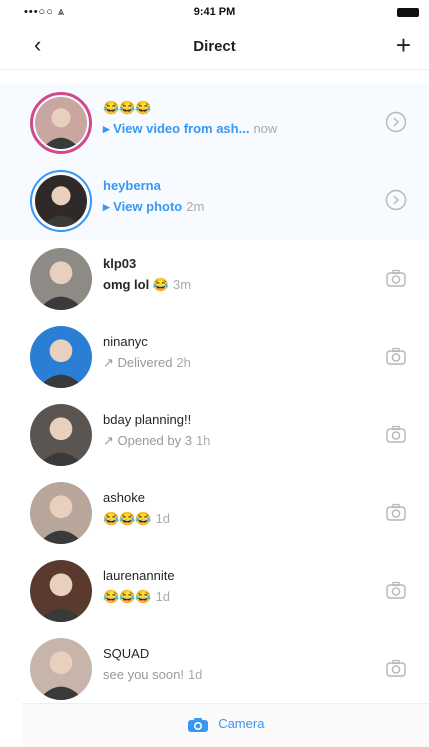  I want to click on thread-time: 3m, so click(182, 284).